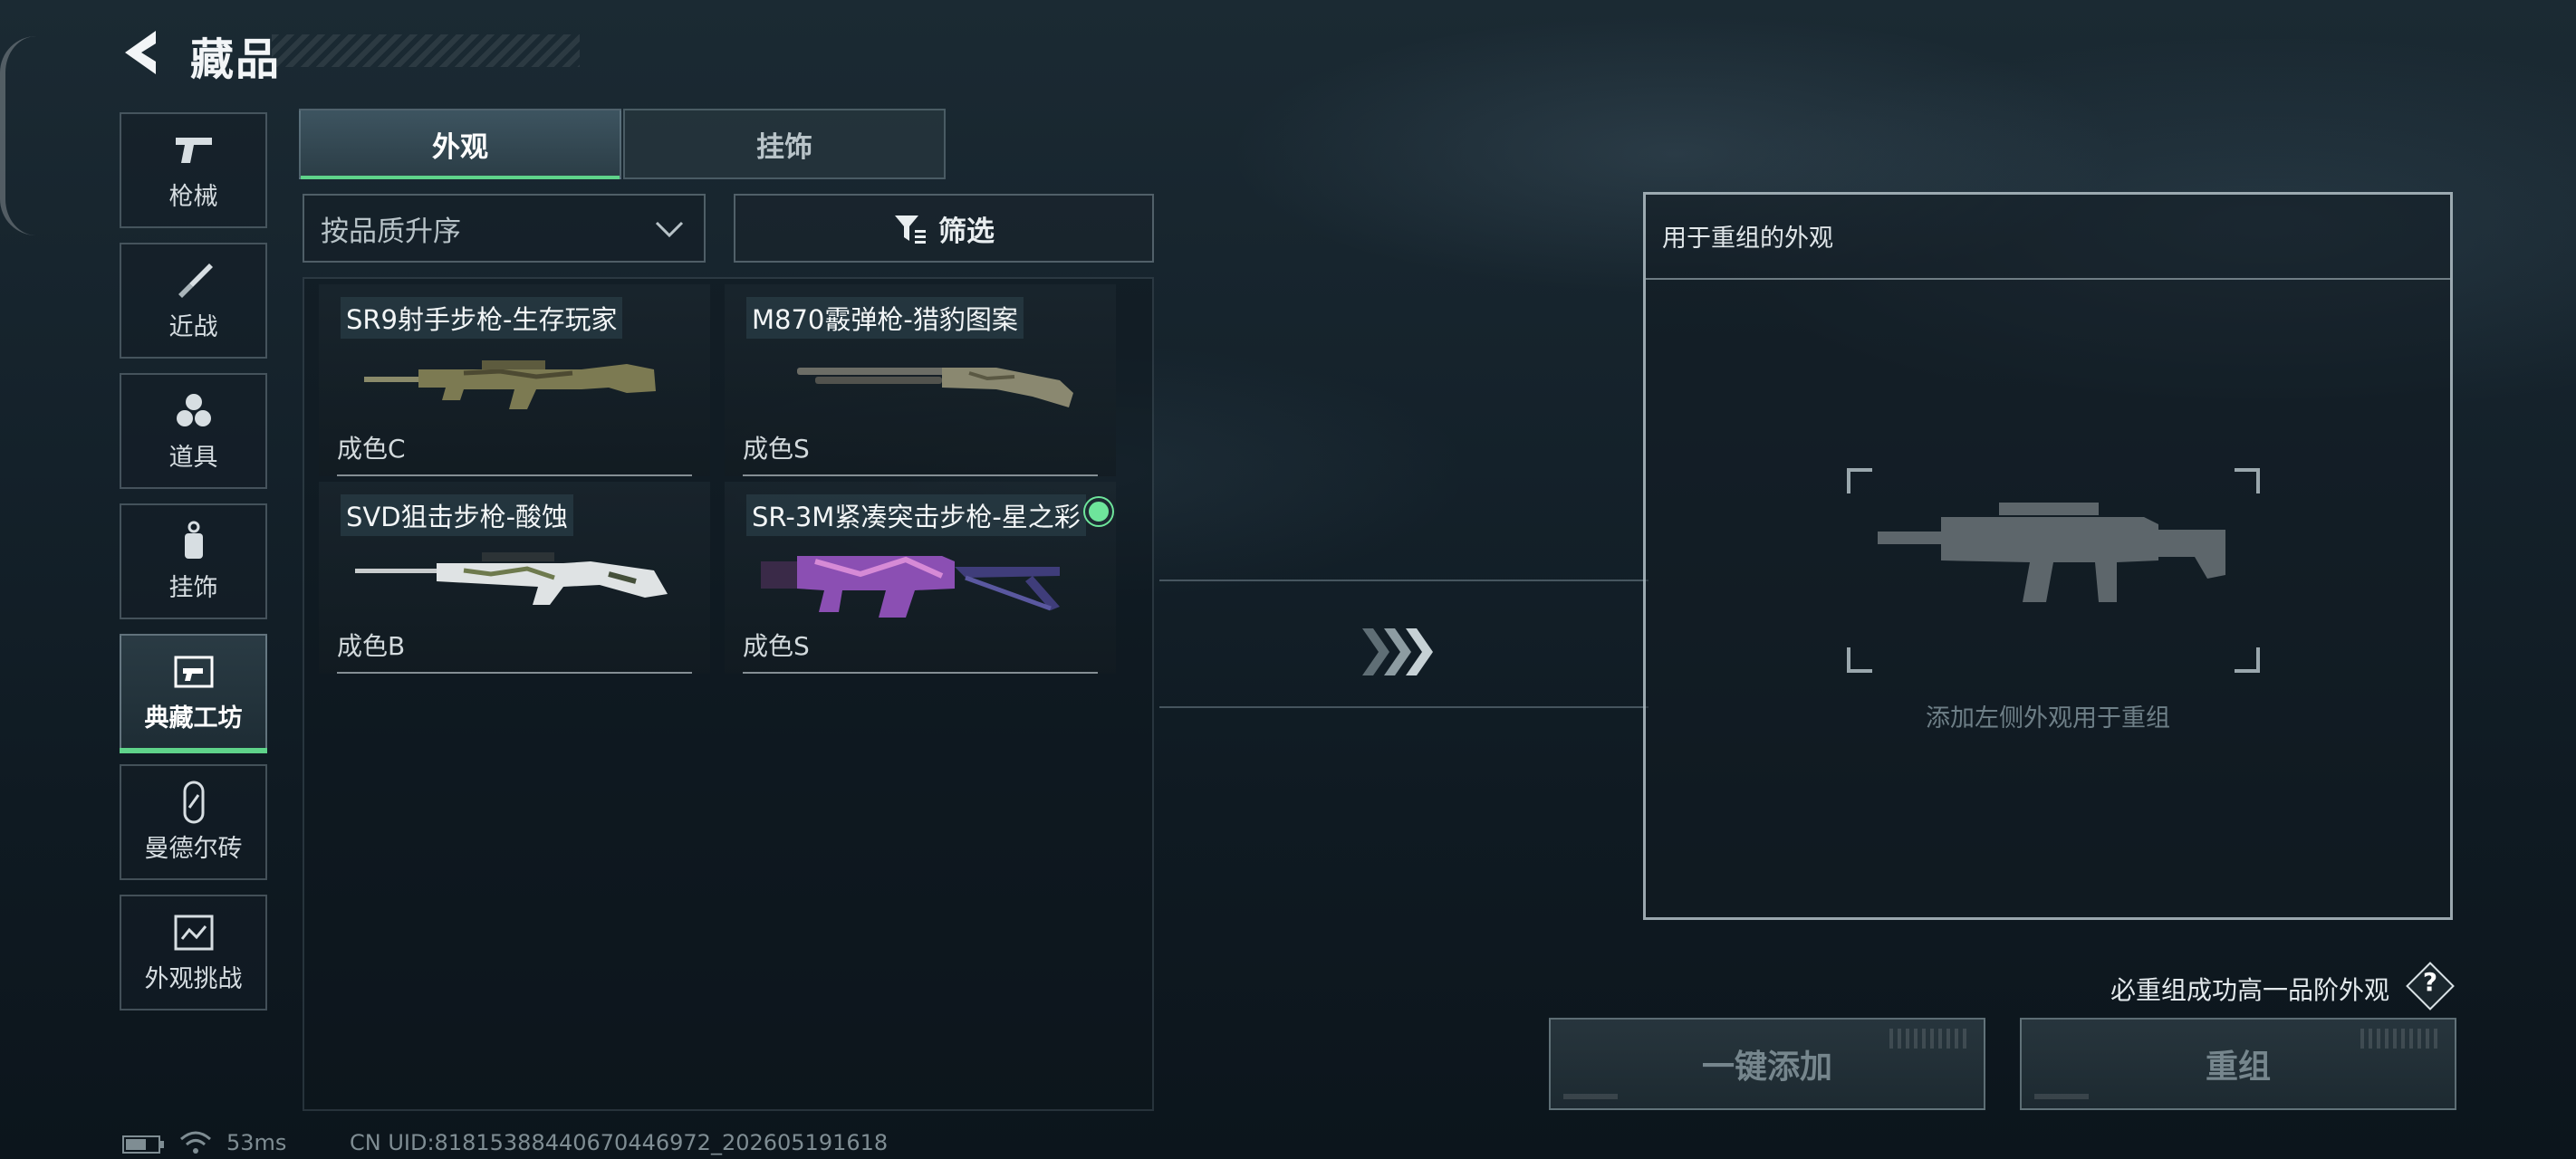 This screenshot has height=1159, width=2576. What do you see at coordinates (1747, 239) in the screenshot?
I see `recombine-panel-title: 用于重组的外观` at bounding box center [1747, 239].